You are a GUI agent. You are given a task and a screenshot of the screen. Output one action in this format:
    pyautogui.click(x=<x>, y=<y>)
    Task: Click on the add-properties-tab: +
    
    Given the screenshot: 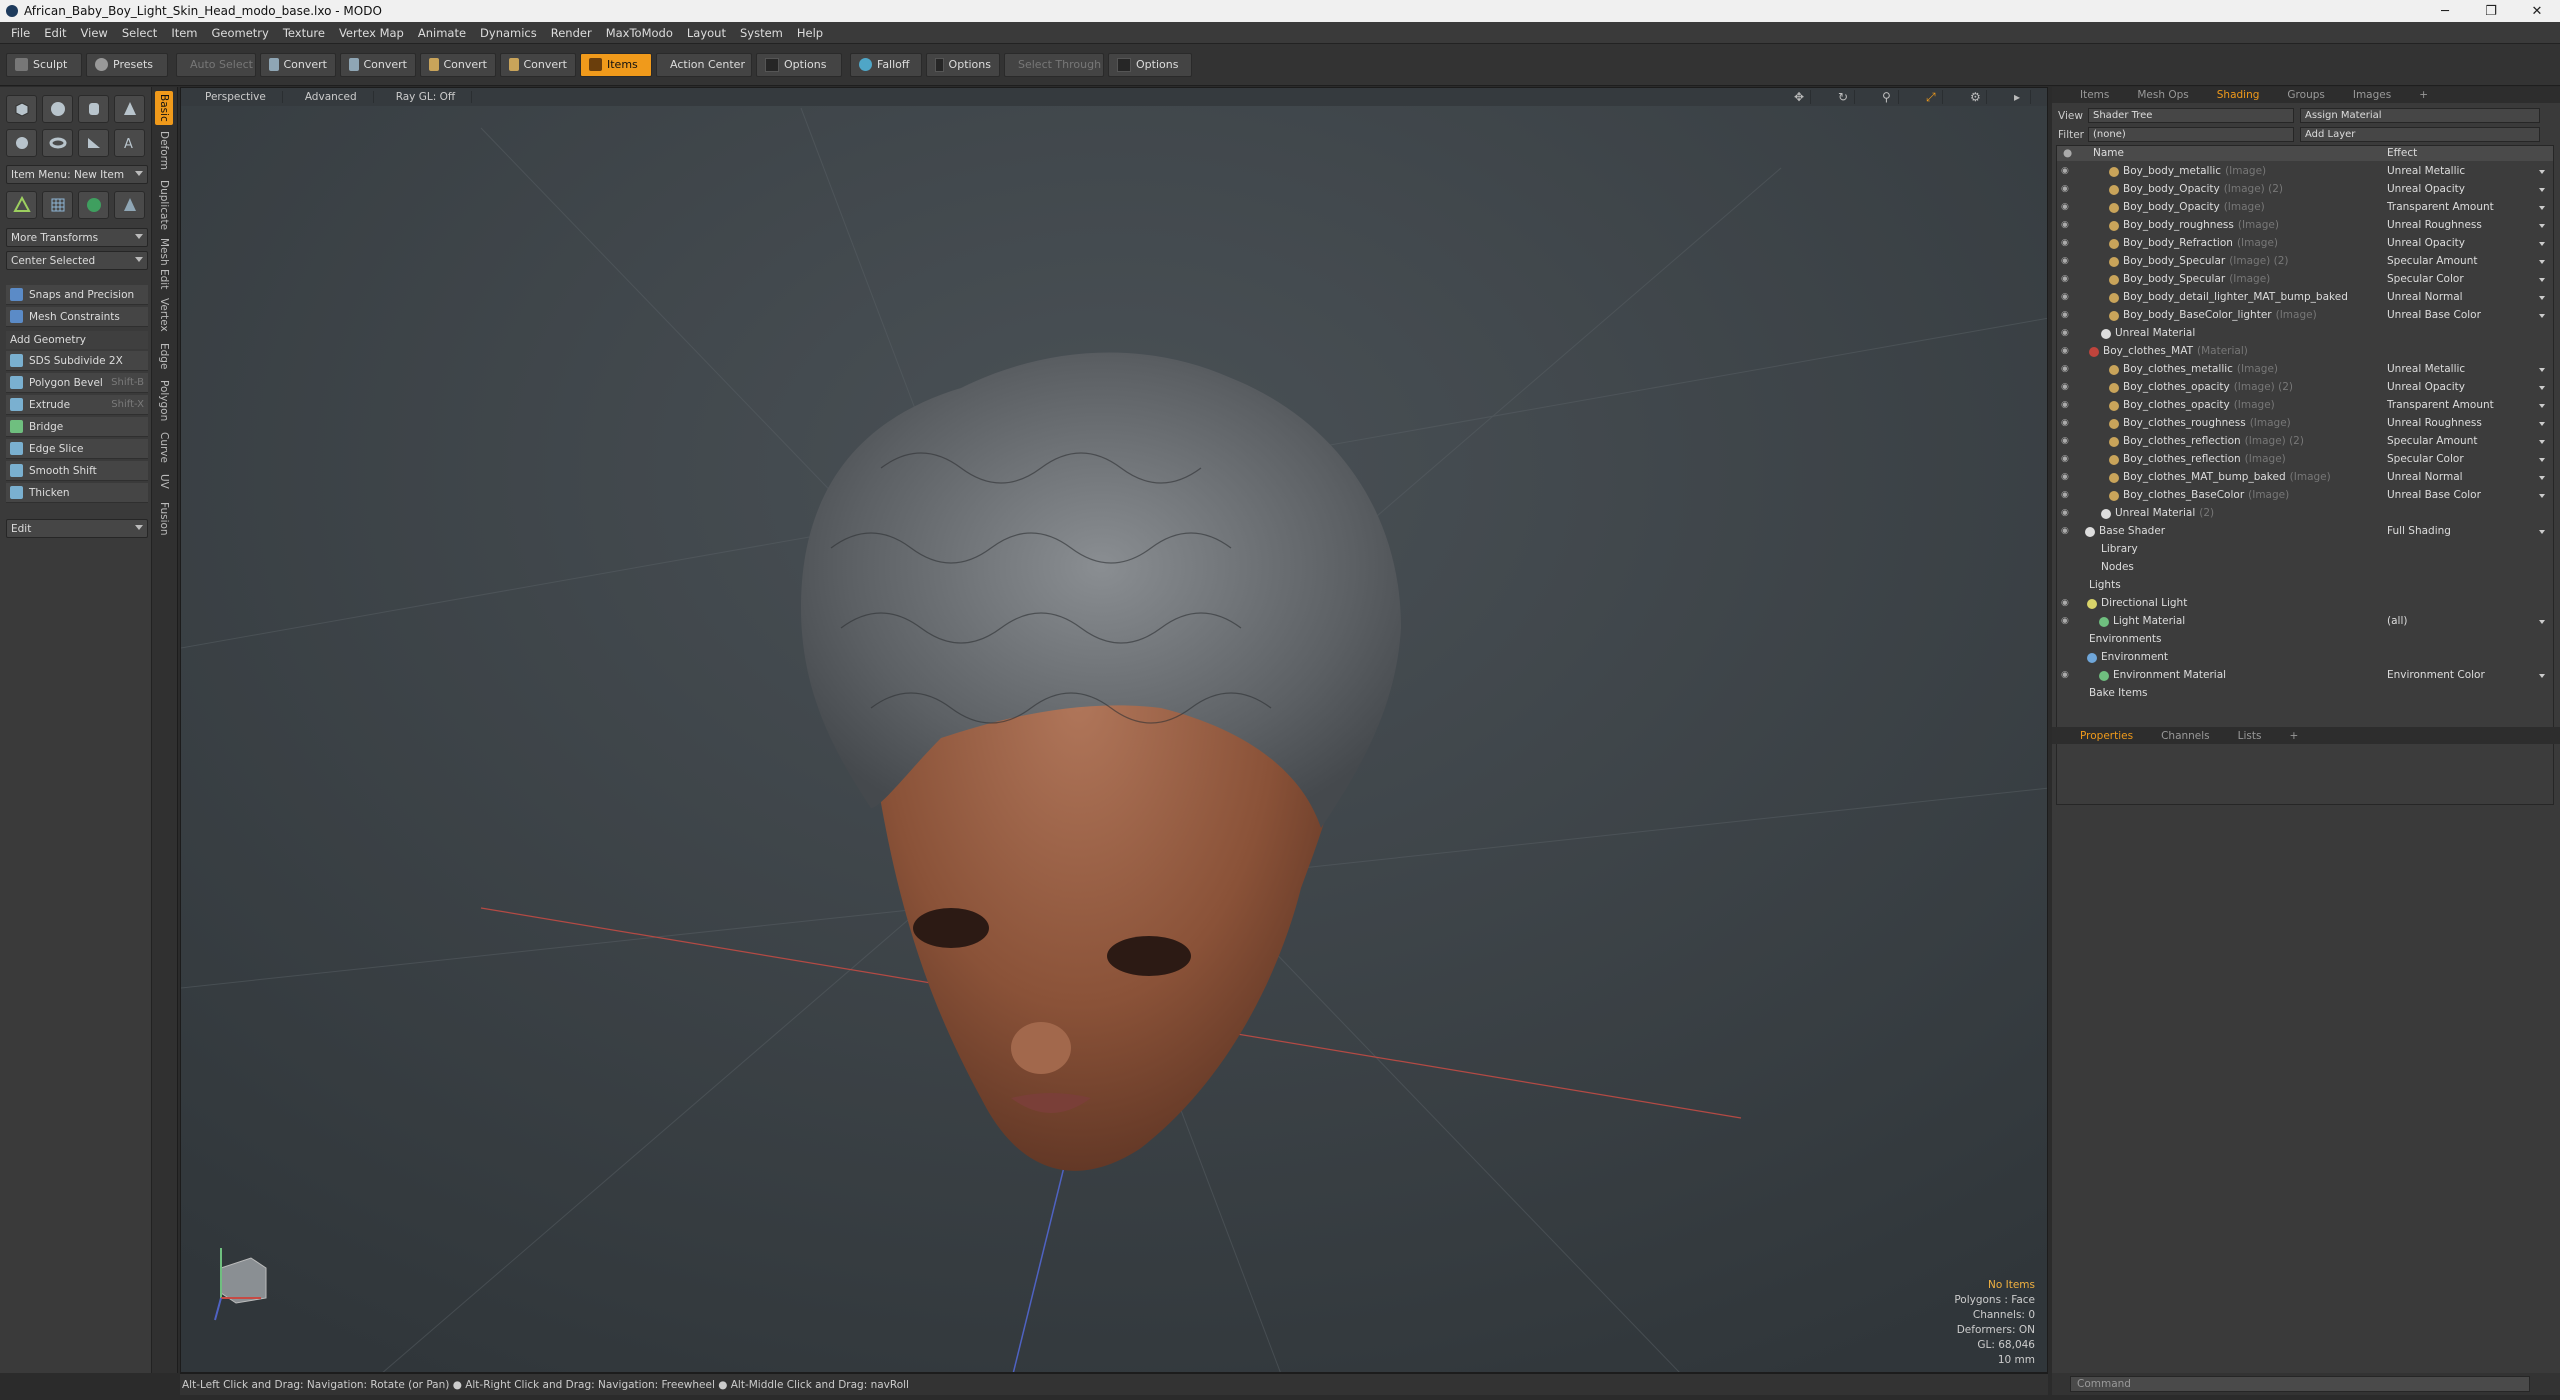 What is the action you would take?
    pyautogui.click(x=2293, y=736)
    